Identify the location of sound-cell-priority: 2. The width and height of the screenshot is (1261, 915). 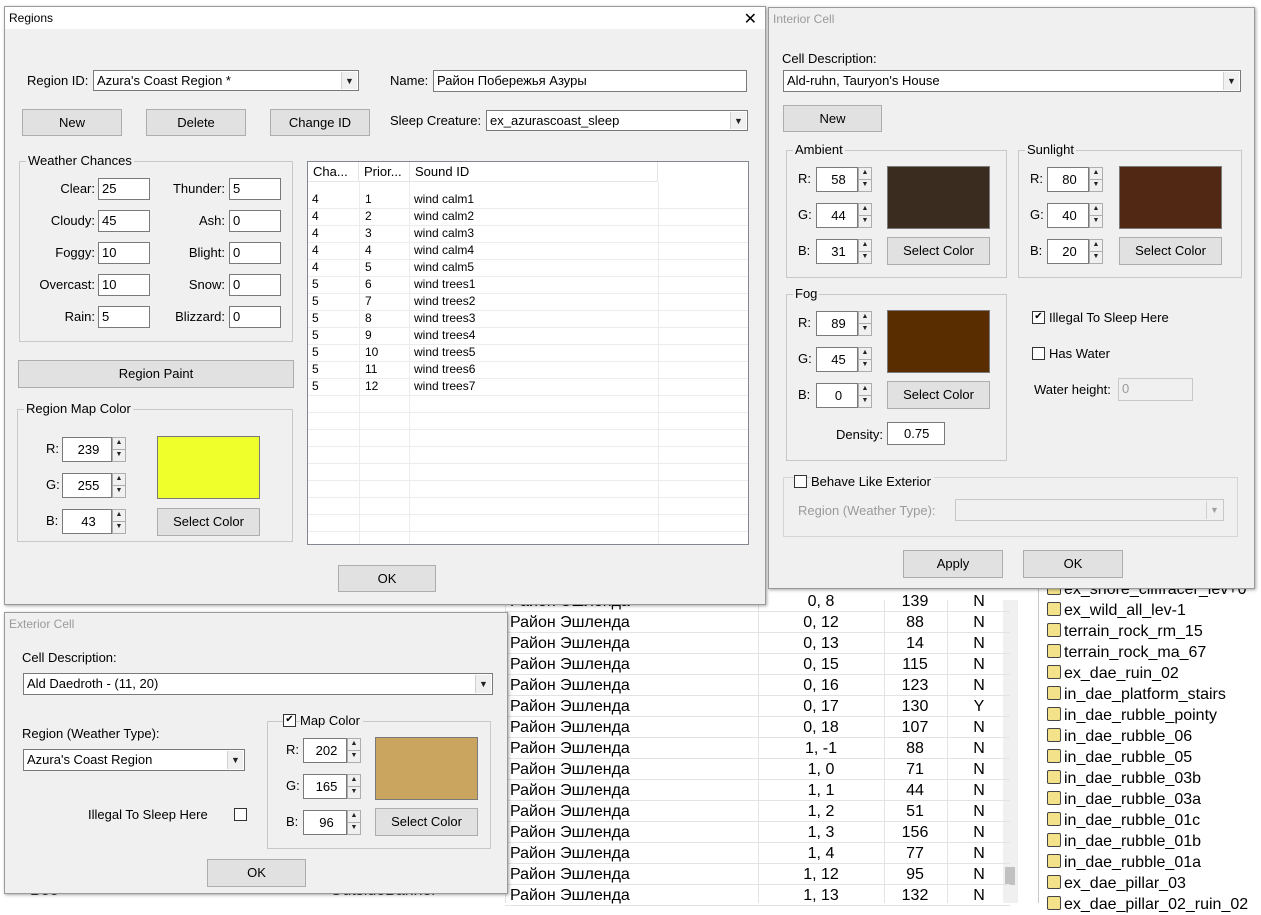
(368, 216).